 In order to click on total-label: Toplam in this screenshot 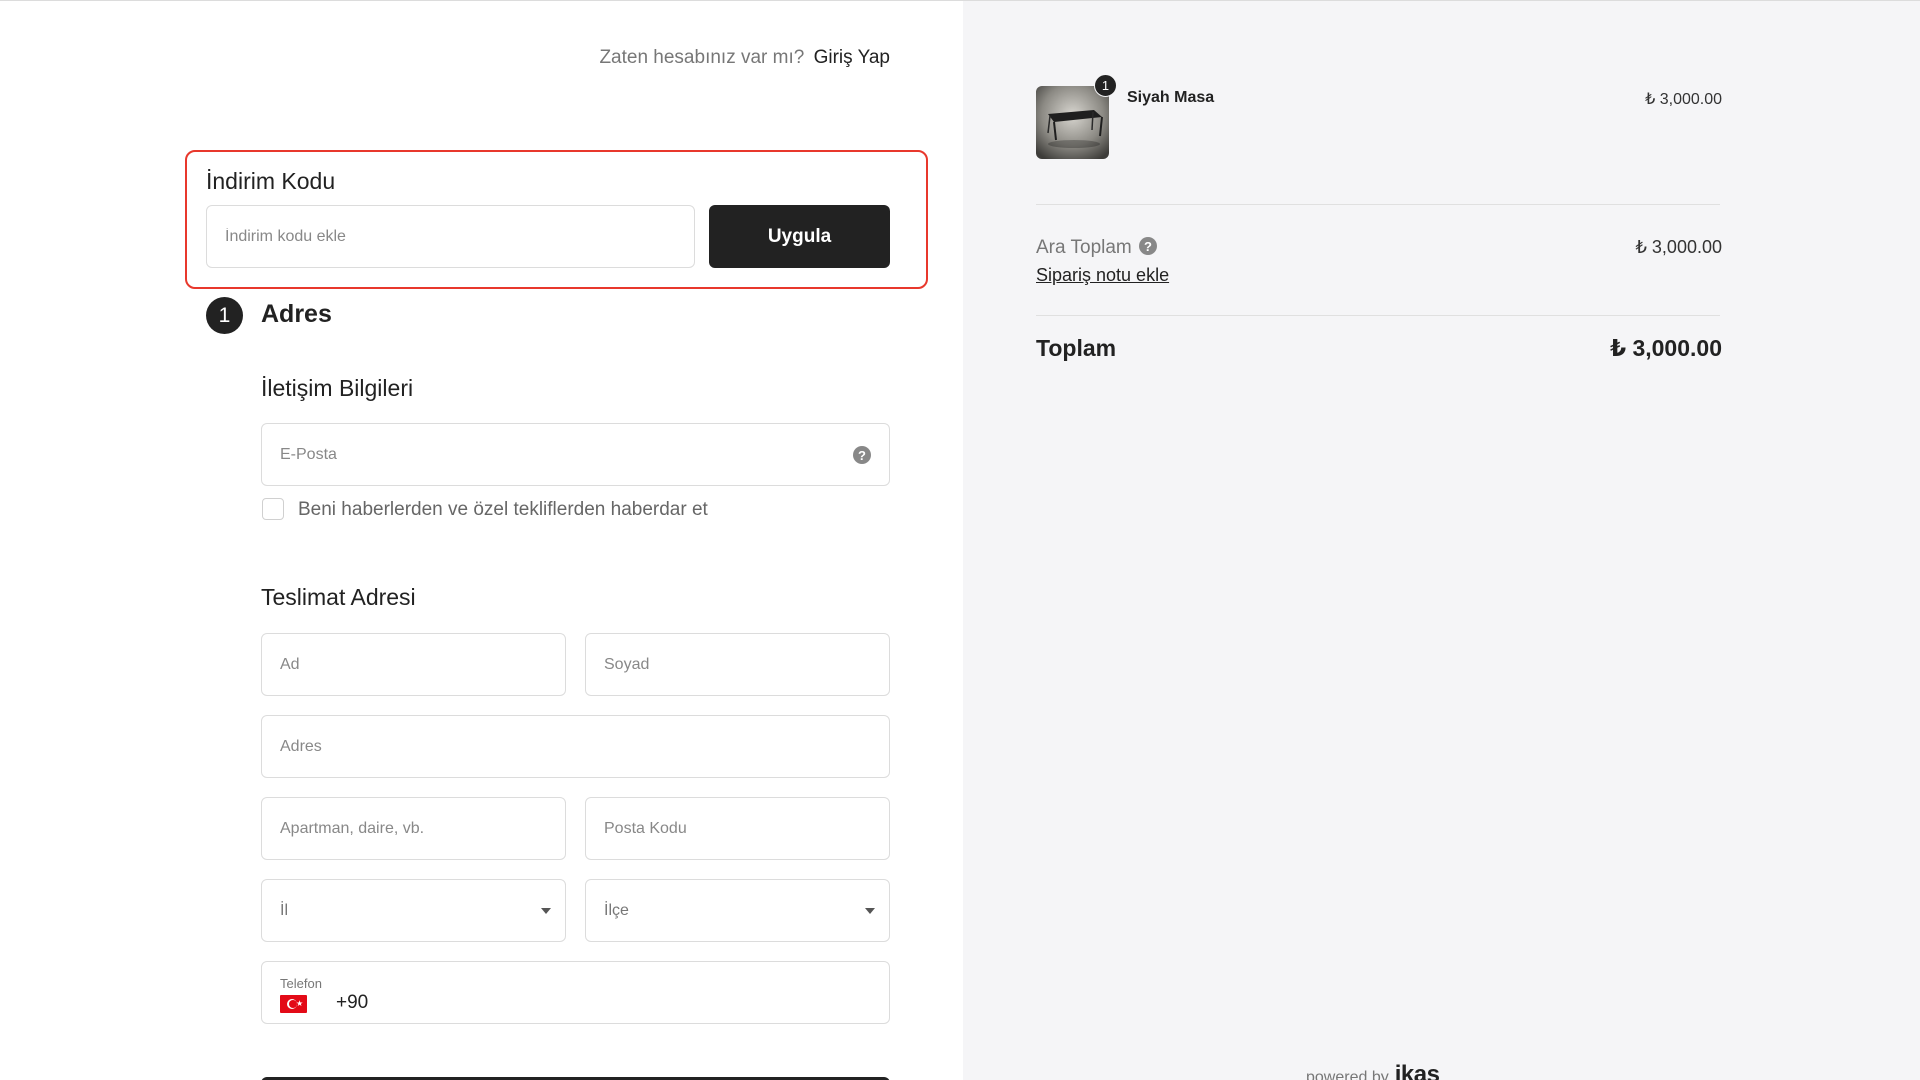, I will do `click(1076, 348)`.